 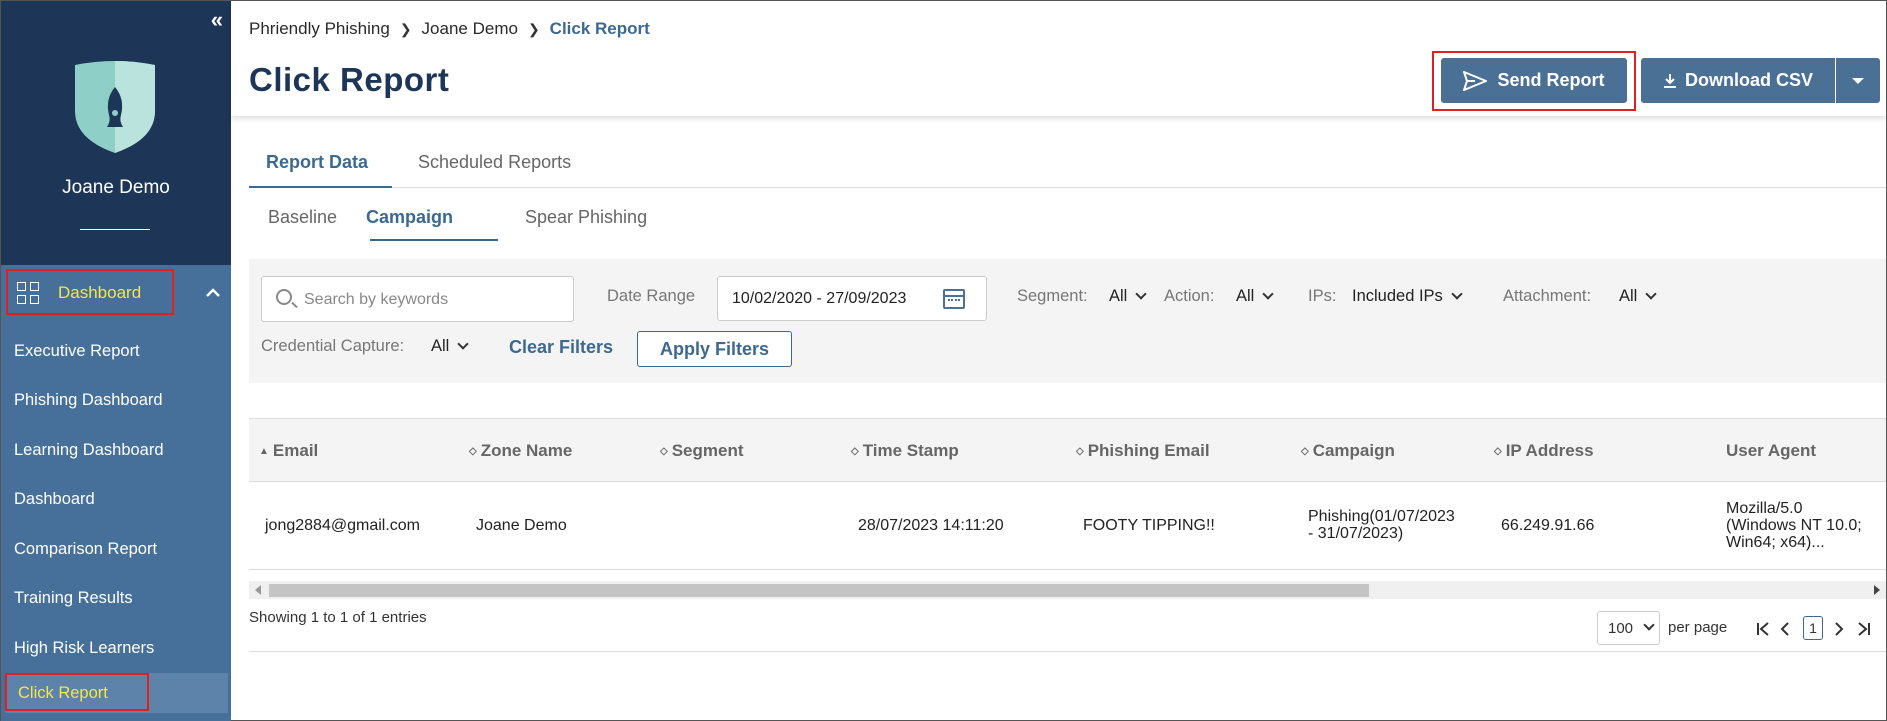 What do you see at coordinates (1764, 629) in the screenshot?
I see `first-page-icon` at bounding box center [1764, 629].